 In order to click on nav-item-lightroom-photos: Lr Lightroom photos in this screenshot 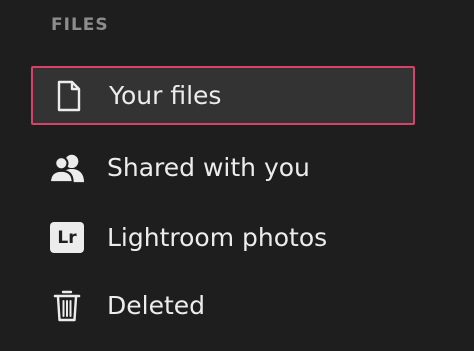, I will do `click(223, 237)`.